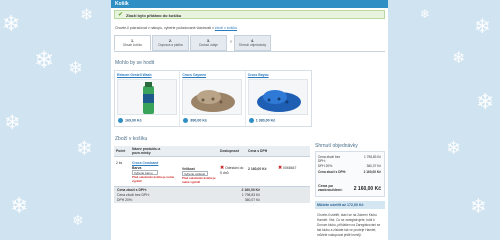  Describe the element at coordinates (226, 28) in the screenshot. I see `hint-link: zboží v košíku` at that location.